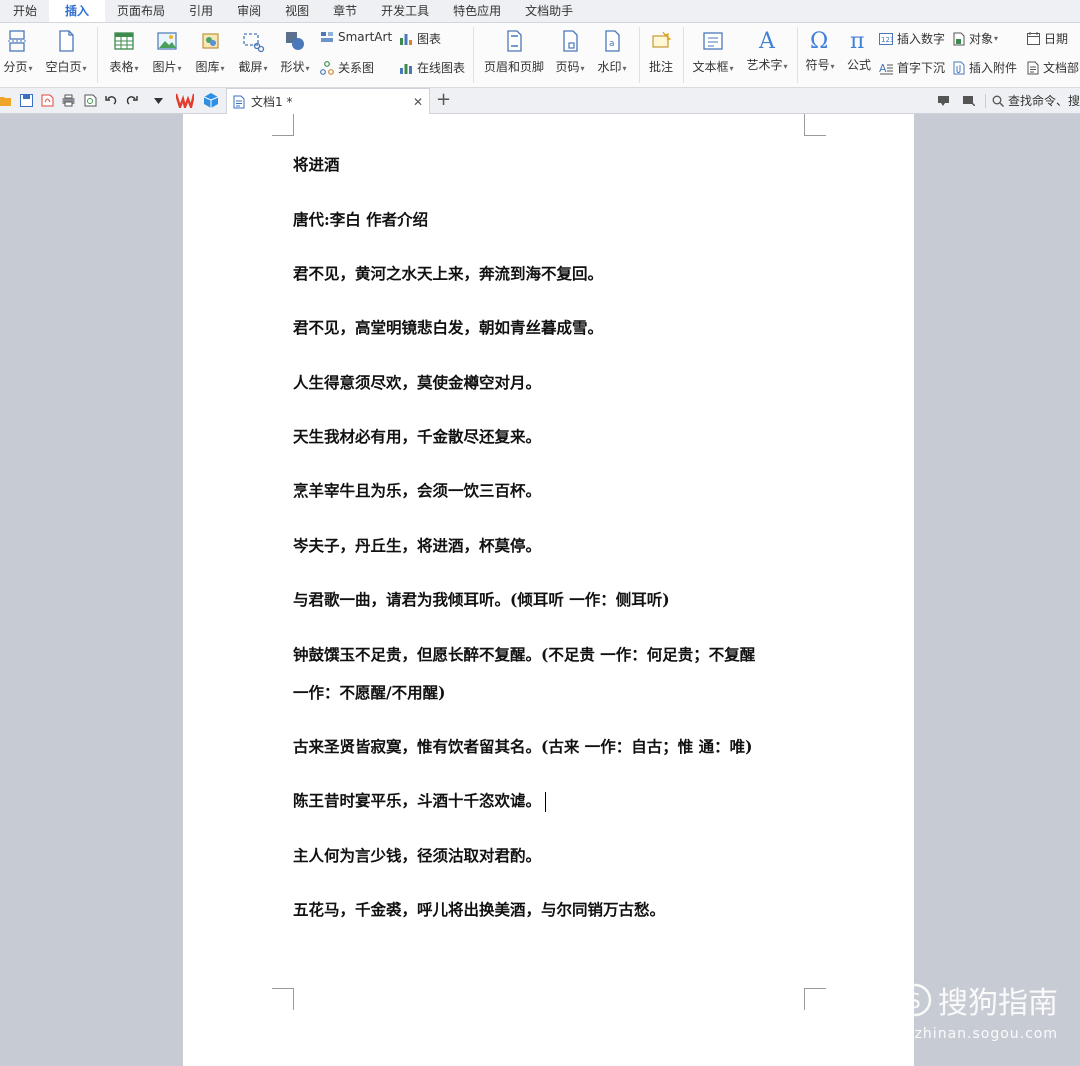 Image resolution: width=1080 pixels, height=1066 pixels. Describe the element at coordinates (1033, 67) in the screenshot. I see `document-parts-icon` at that location.